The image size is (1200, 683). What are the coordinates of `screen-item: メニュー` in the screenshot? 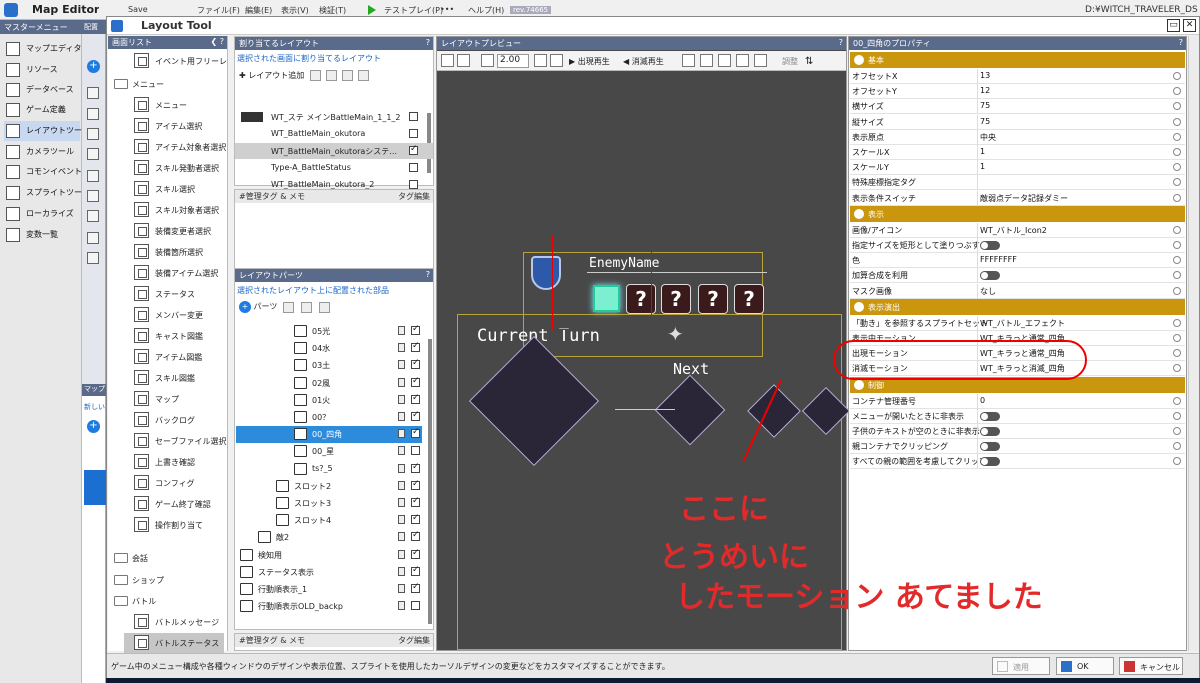 It's located at (174, 105).